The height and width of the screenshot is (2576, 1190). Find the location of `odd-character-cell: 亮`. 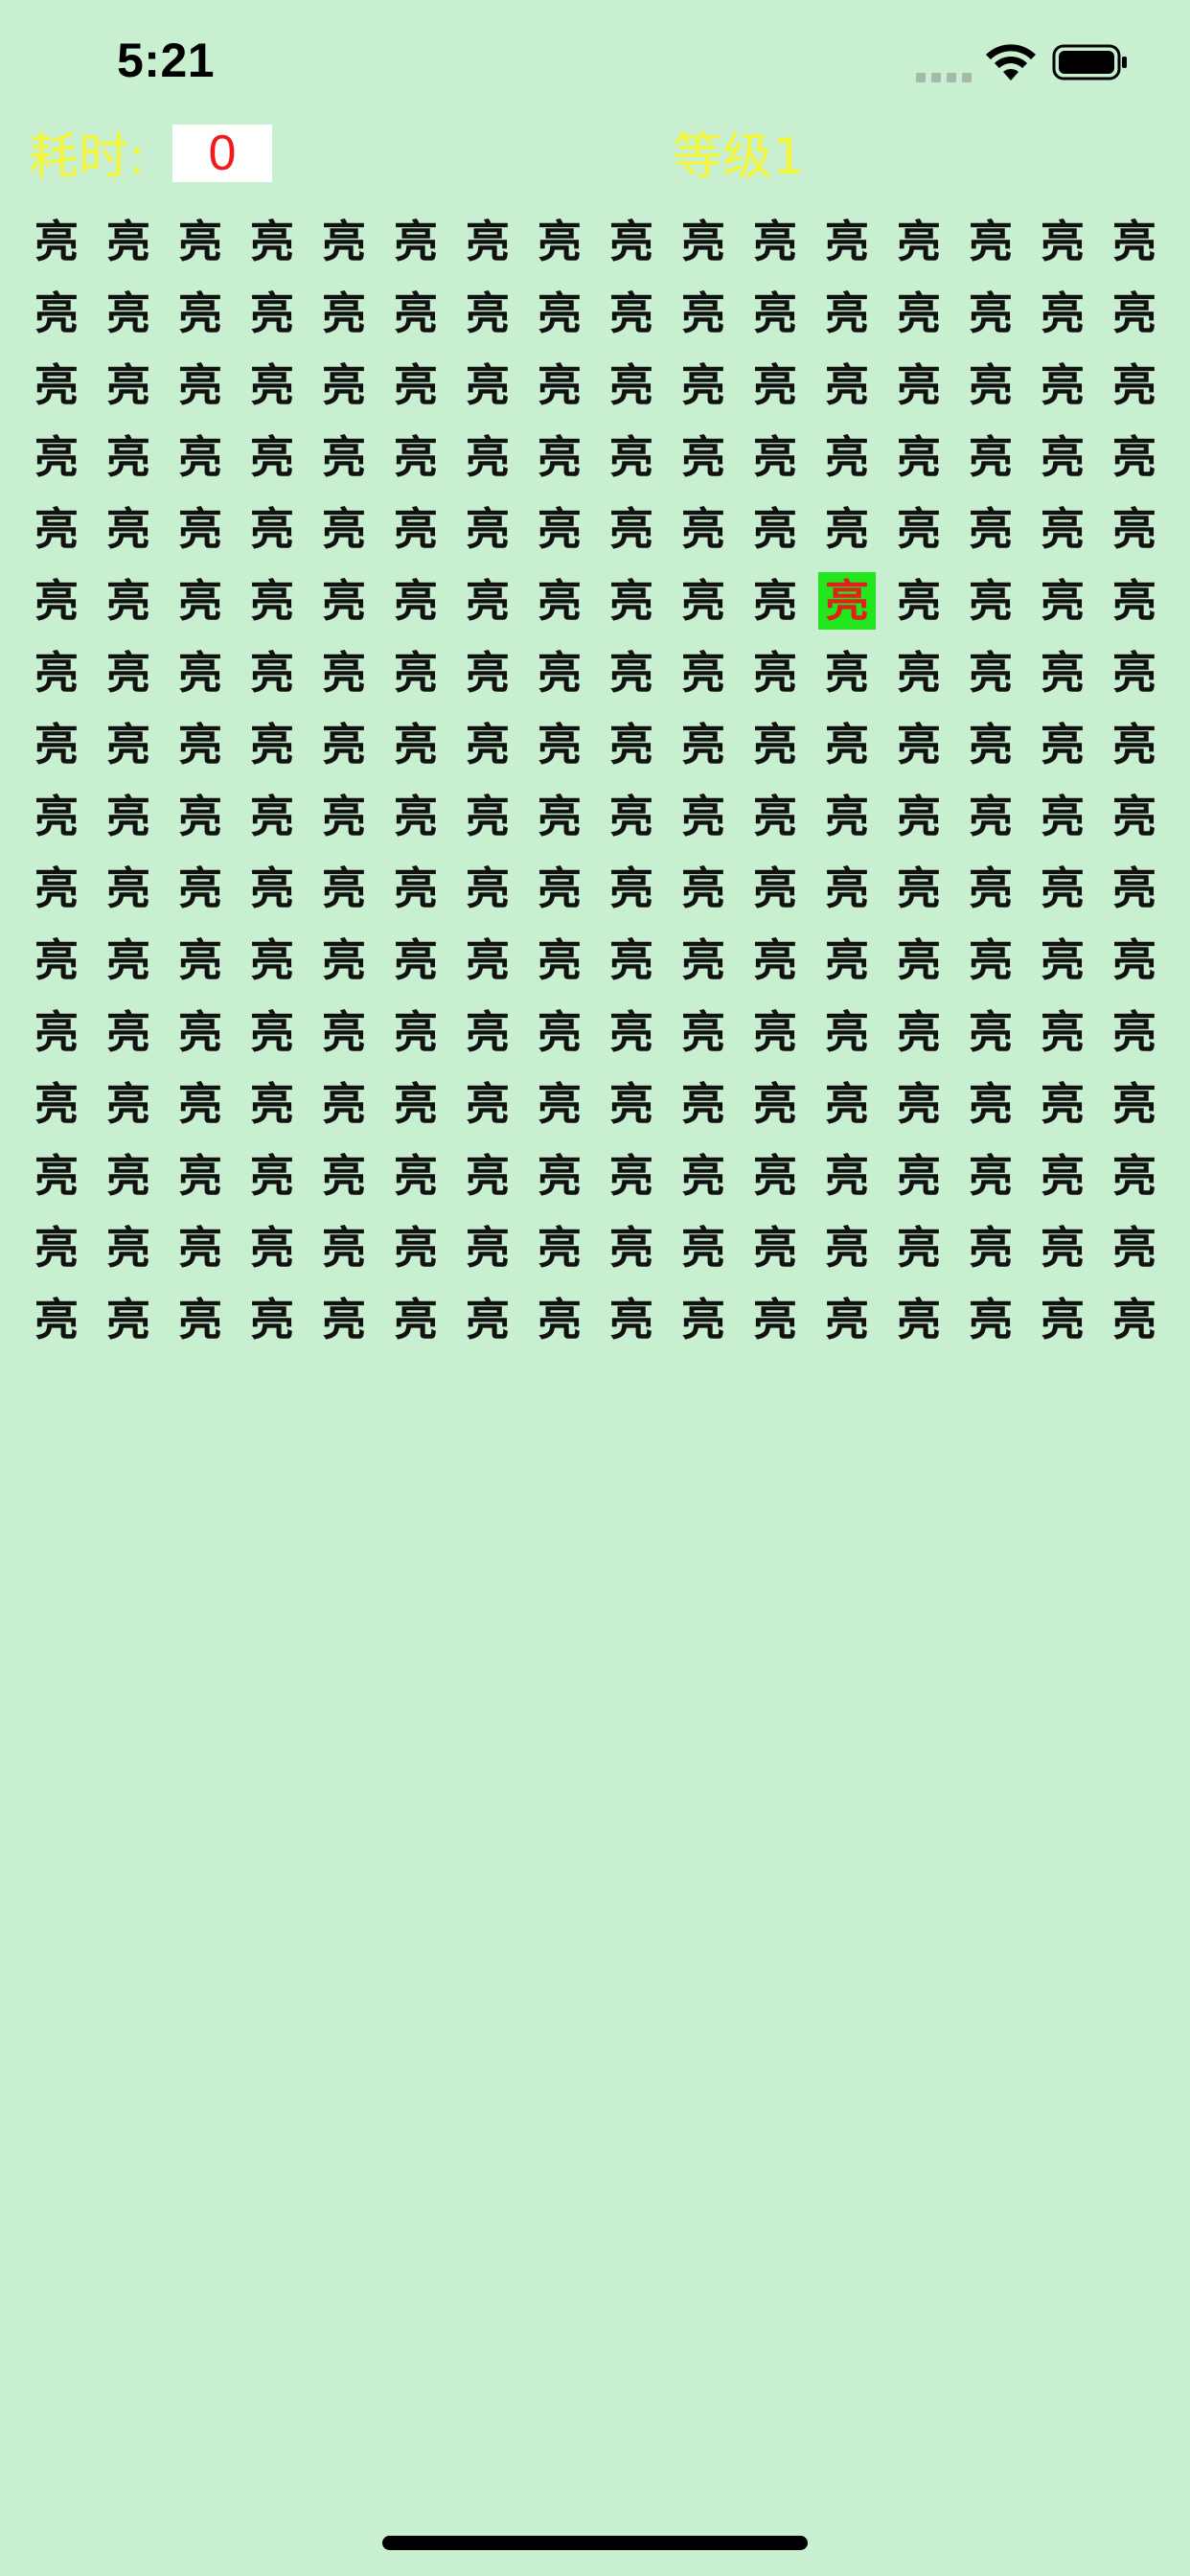

odd-character-cell: 亮 is located at coordinates (847, 601).